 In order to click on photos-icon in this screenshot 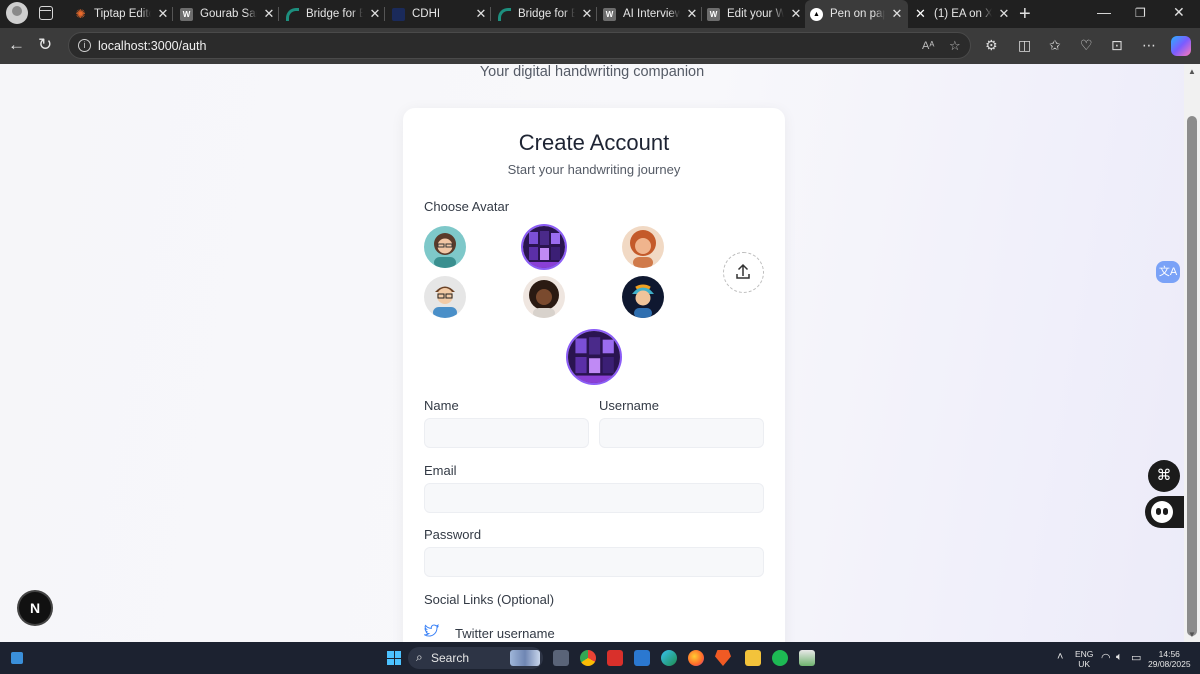, I will do `click(807, 658)`.